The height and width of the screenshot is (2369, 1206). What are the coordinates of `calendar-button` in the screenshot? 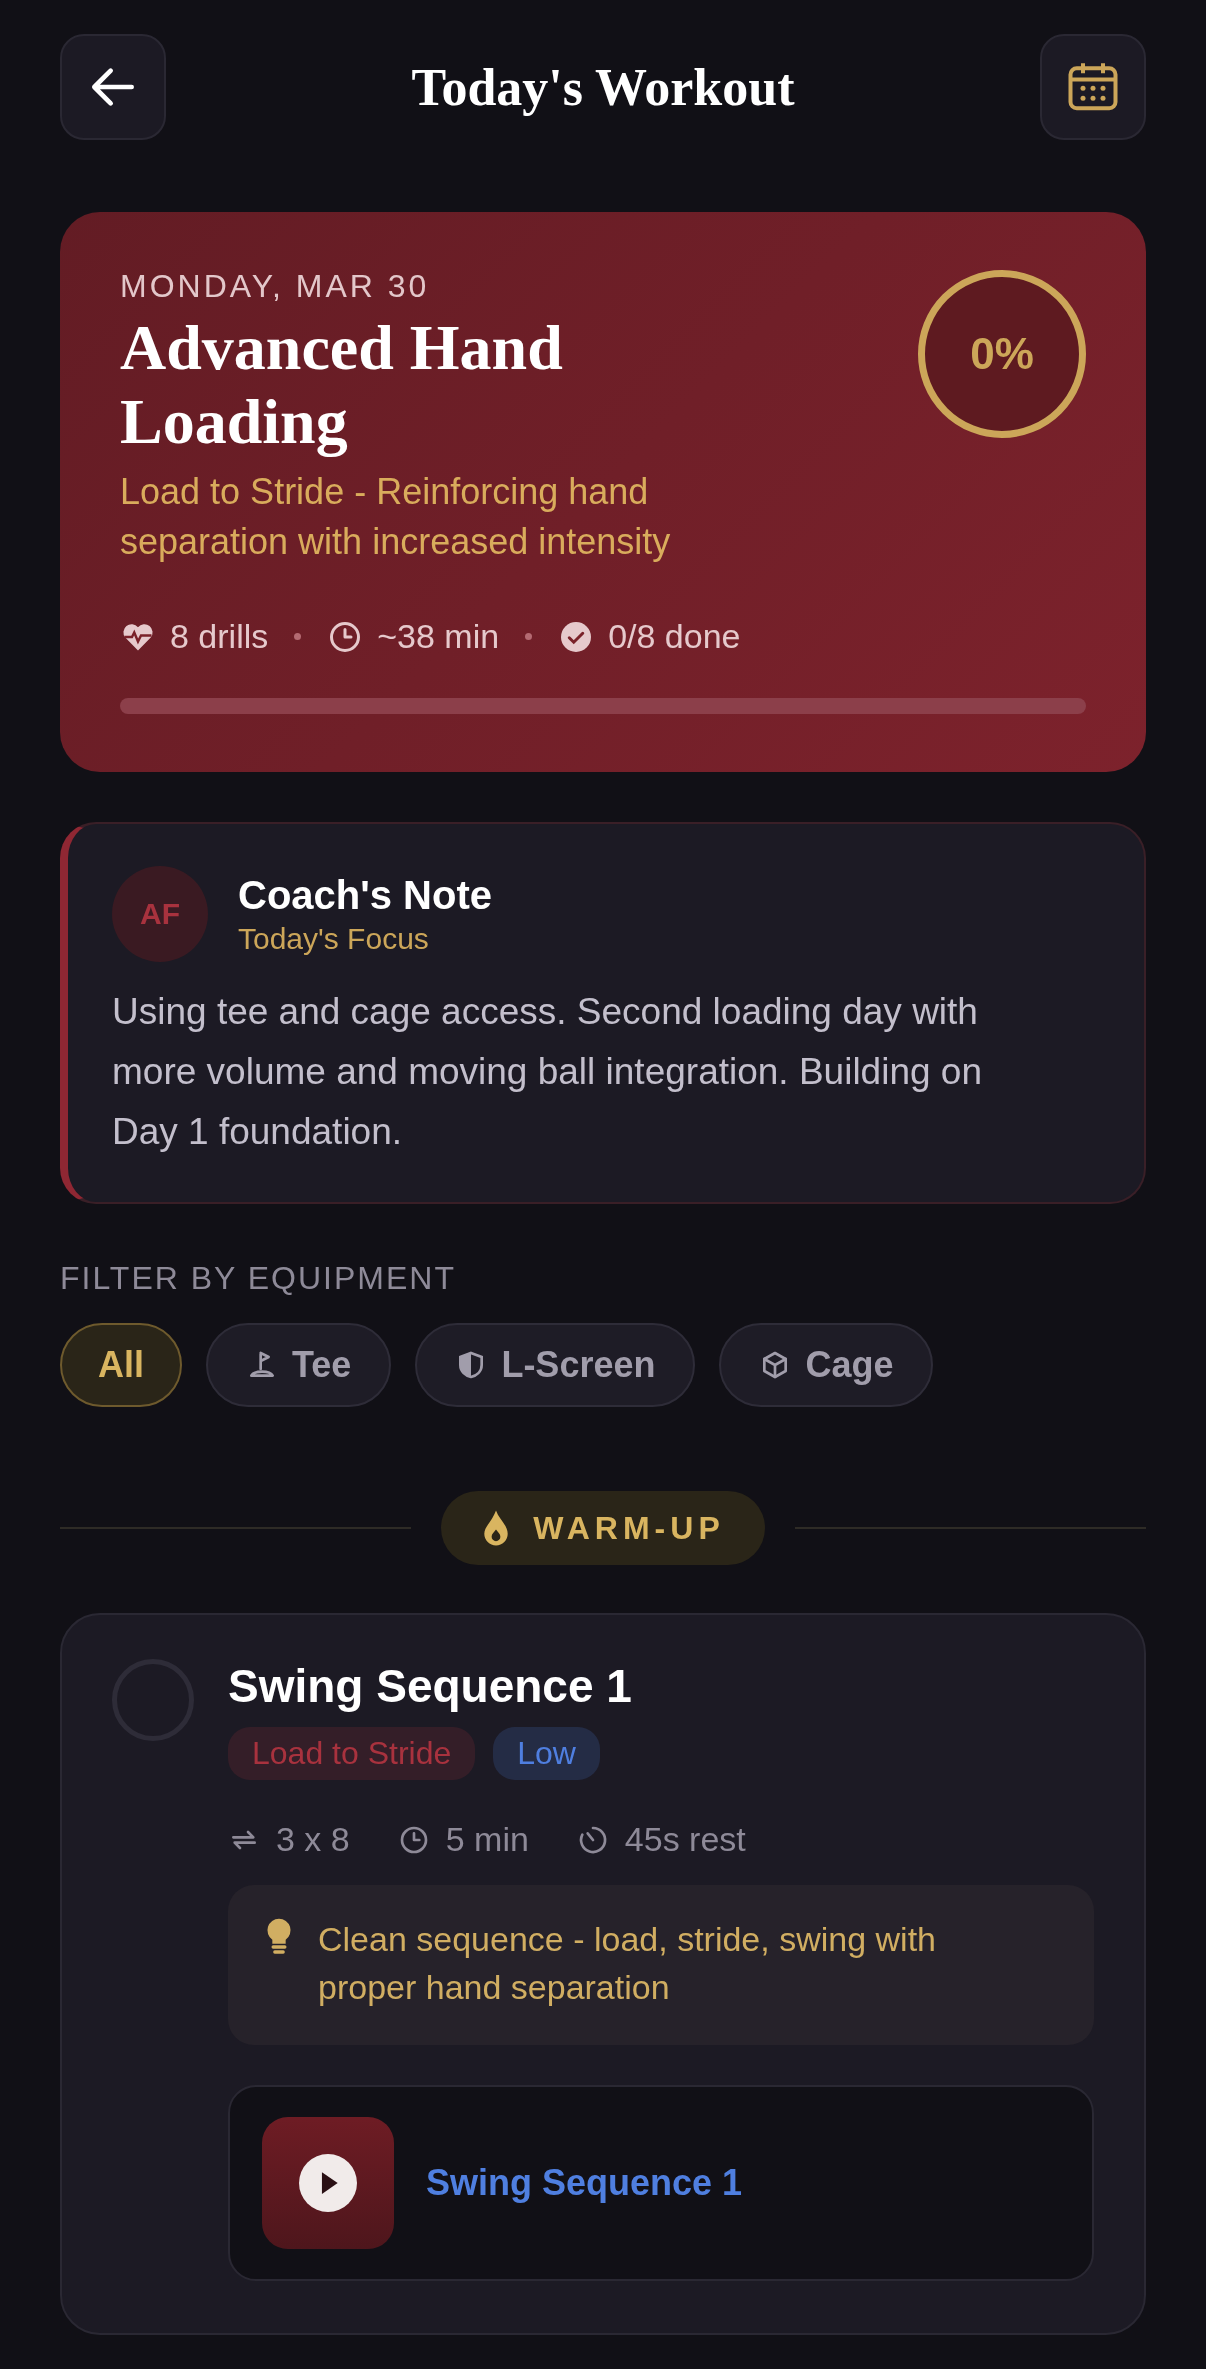 It's located at (1093, 87).